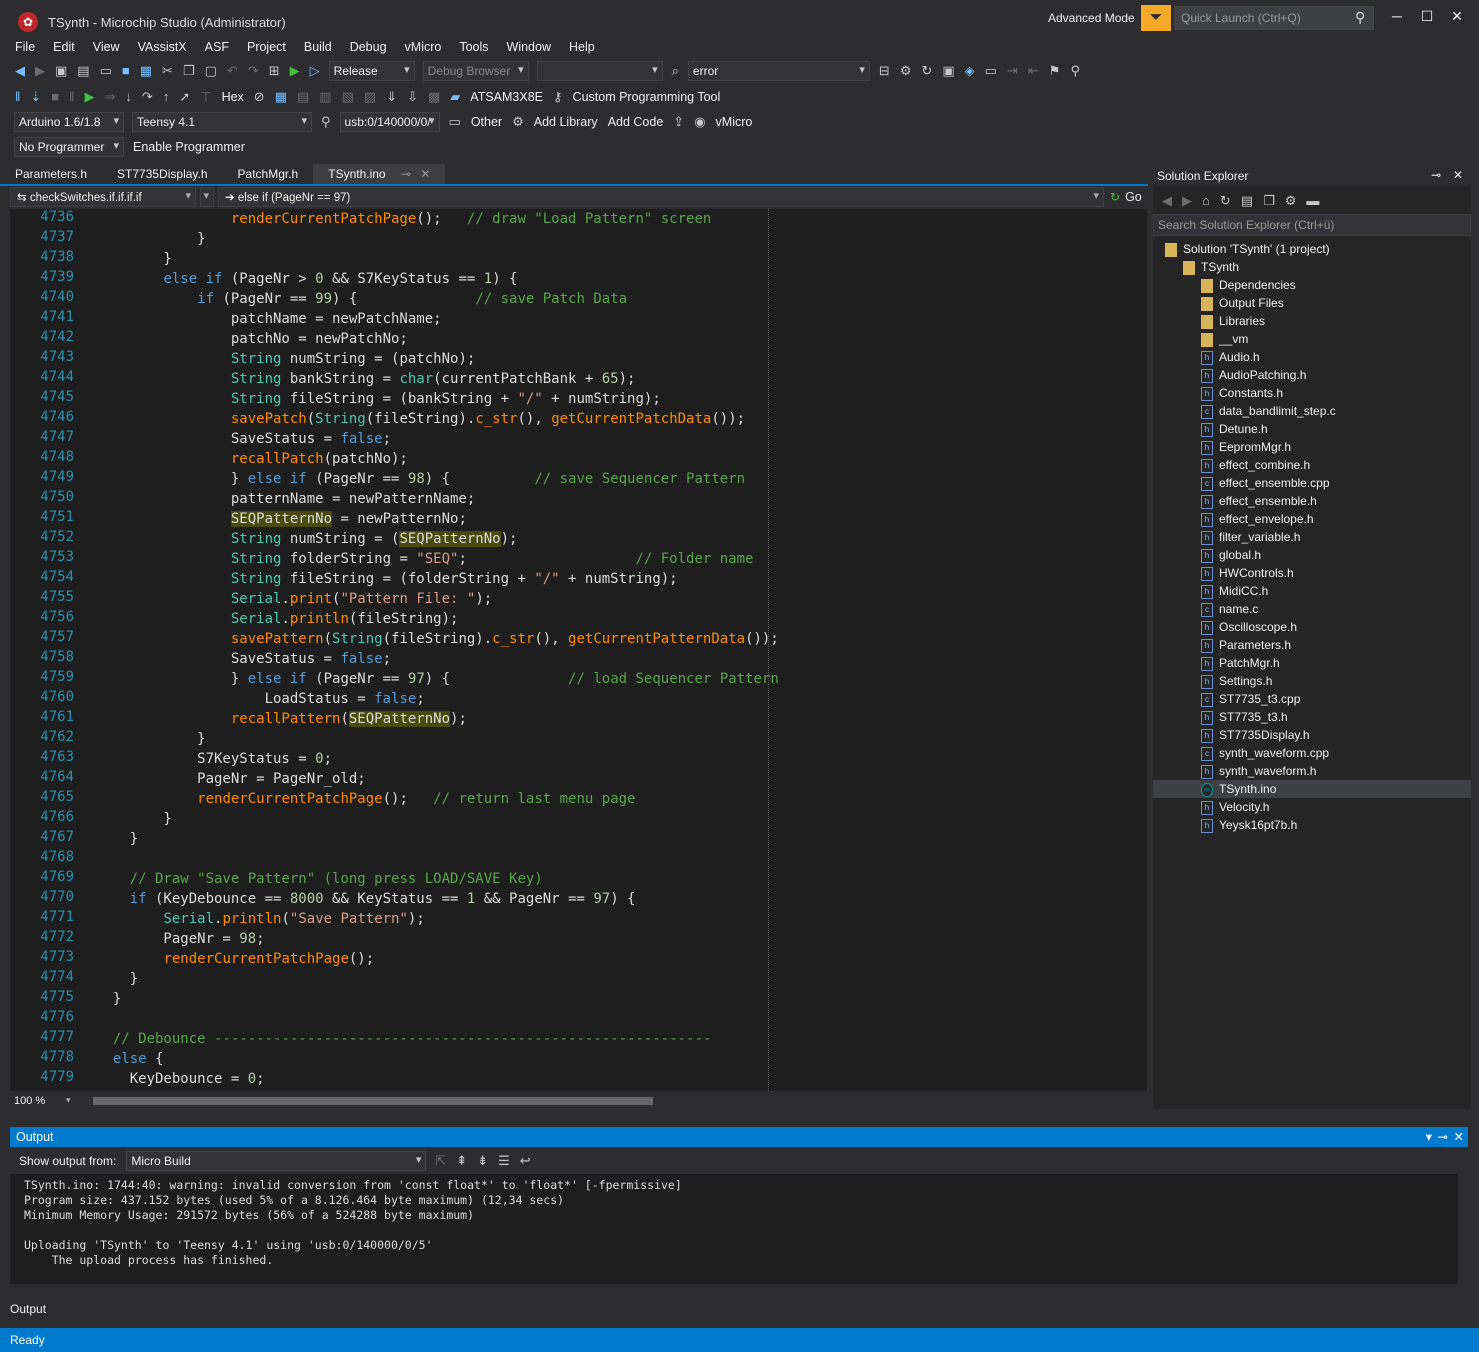 The image size is (1479, 1352). Describe the element at coordinates (348, 97) in the screenshot. I see `disasm-icon: ▧` at that location.